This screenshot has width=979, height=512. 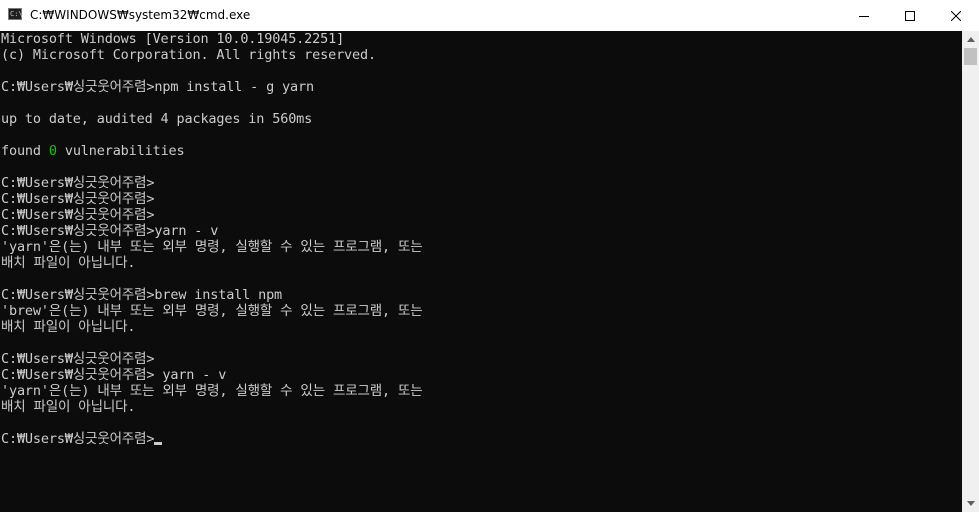 I want to click on console-line-text: up to date, audited 4 packages in 560ms, so click(x=157, y=119).